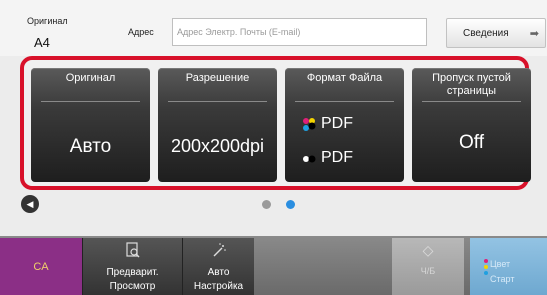 This screenshot has width=547, height=295. What do you see at coordinates (218, 251) in the screenshot?
I see `auto-wand-icon` at bounding box center [218, 251].